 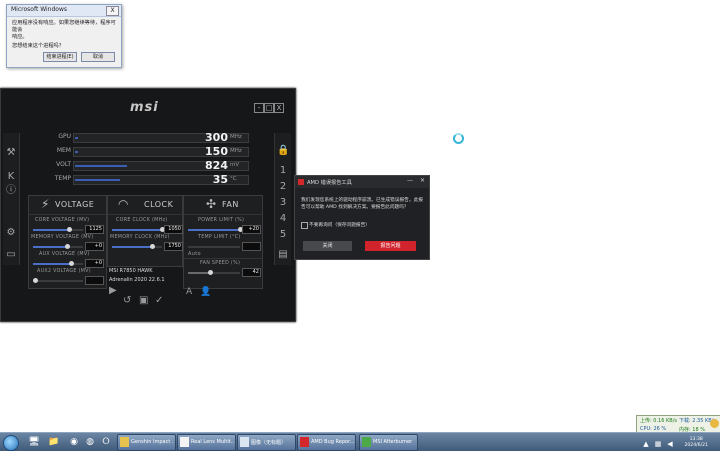 What do you see at coordinates (161, 179) in the screenshot?
I see `temp-row: TEMP 35 °C` at bounding box center [161, 179].